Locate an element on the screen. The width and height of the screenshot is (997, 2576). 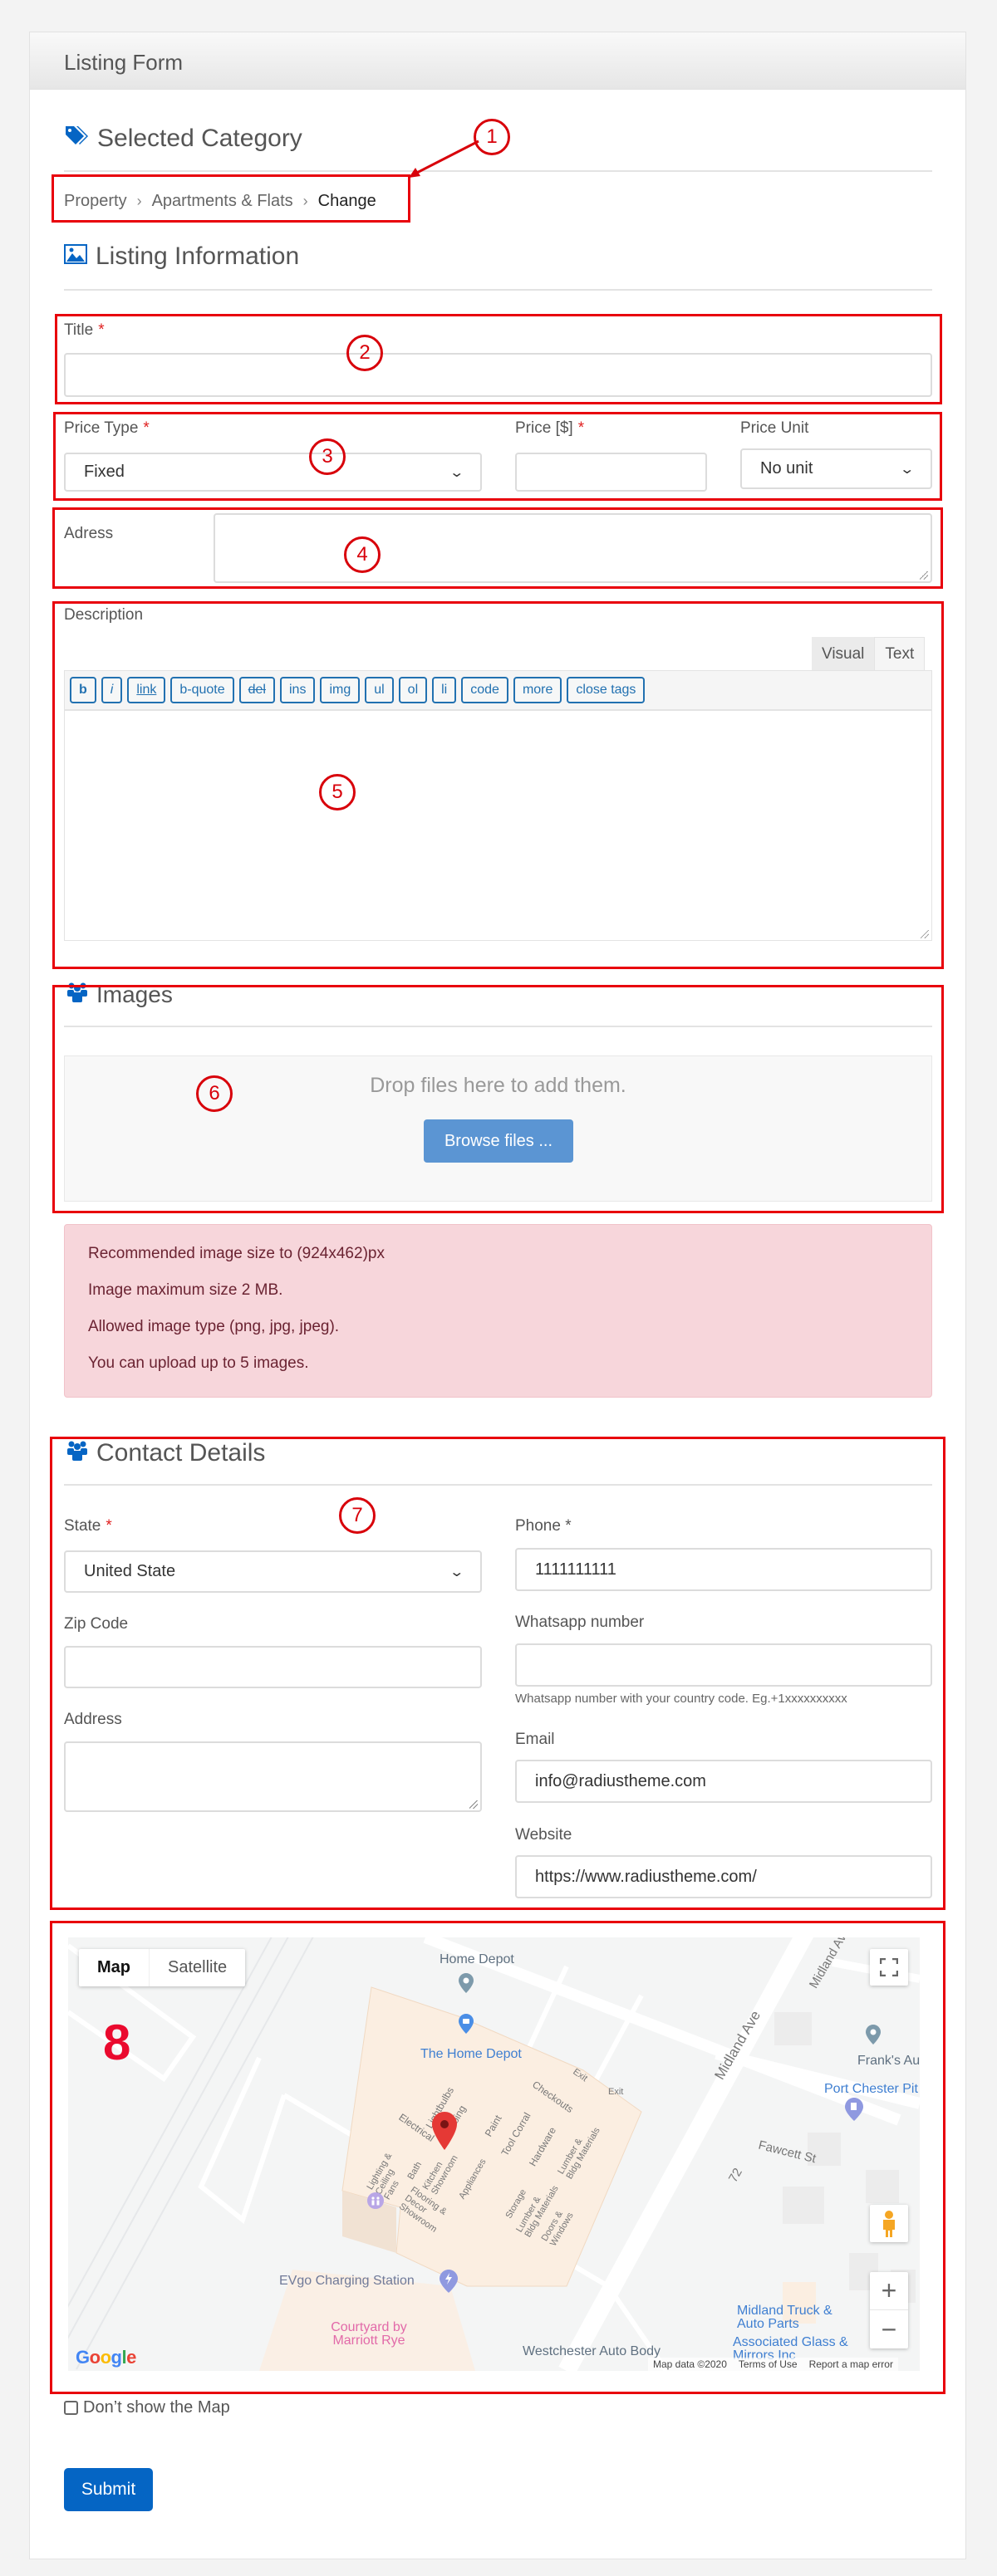
image-icon is located at coordinates (75, 256).